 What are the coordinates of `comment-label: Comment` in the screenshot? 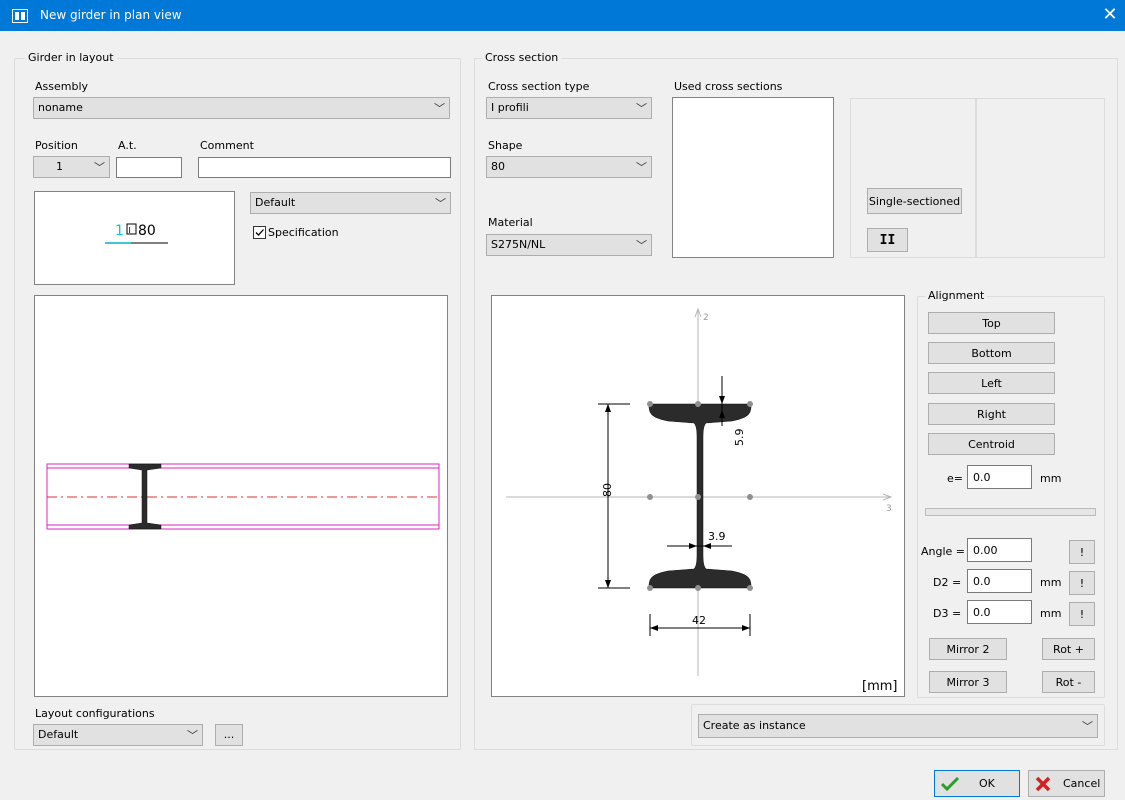 It's located at (227, 145).